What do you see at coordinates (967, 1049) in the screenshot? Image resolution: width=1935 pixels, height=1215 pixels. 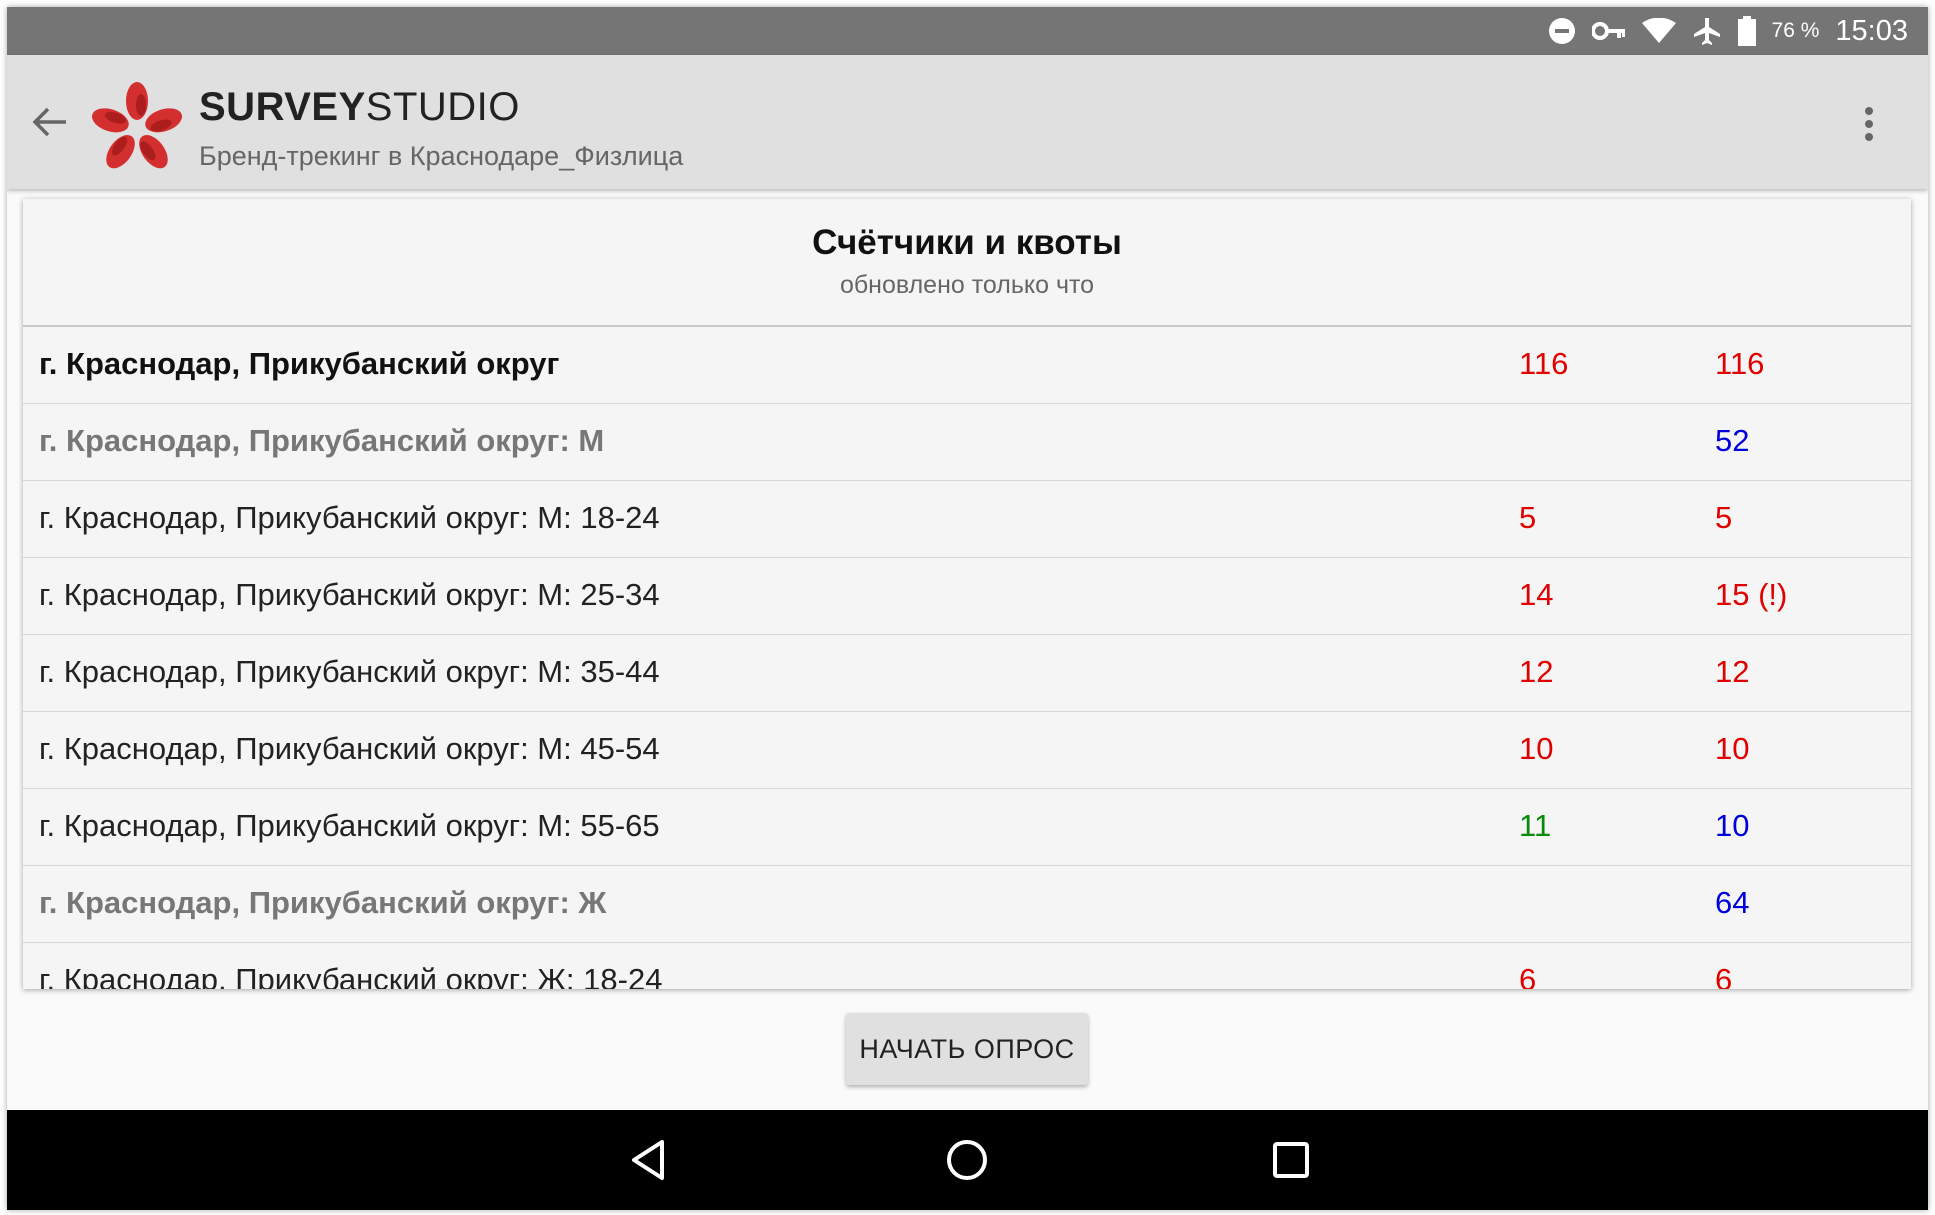 I see `start-survey-button: НАЧАТЬ ОПРОС` at bounding box center [967, 1049].